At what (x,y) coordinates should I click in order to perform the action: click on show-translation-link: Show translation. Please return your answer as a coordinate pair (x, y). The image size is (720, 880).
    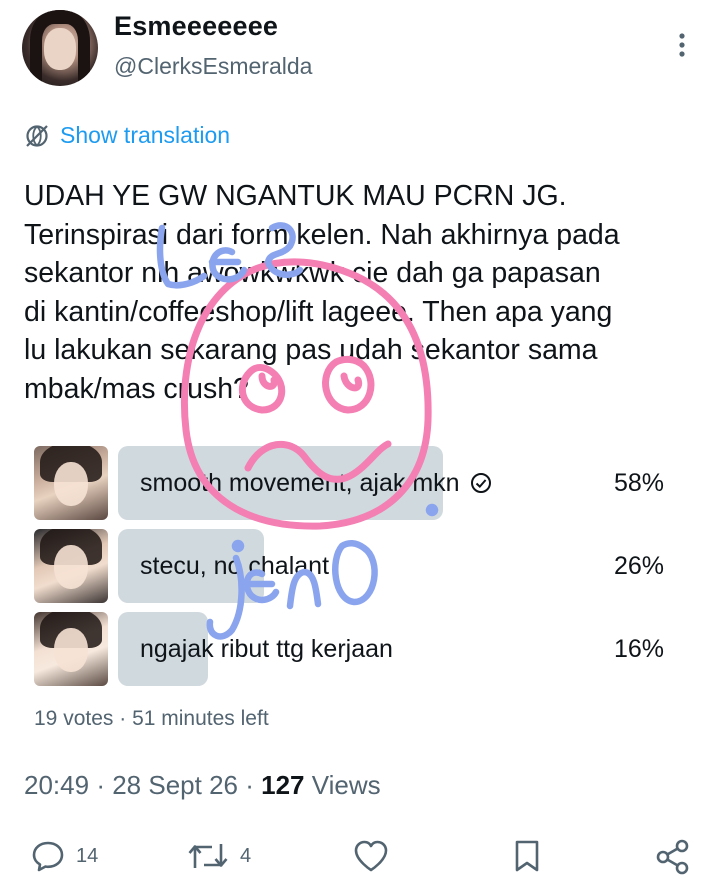
    Looking at the image, I should click on (127, 135).